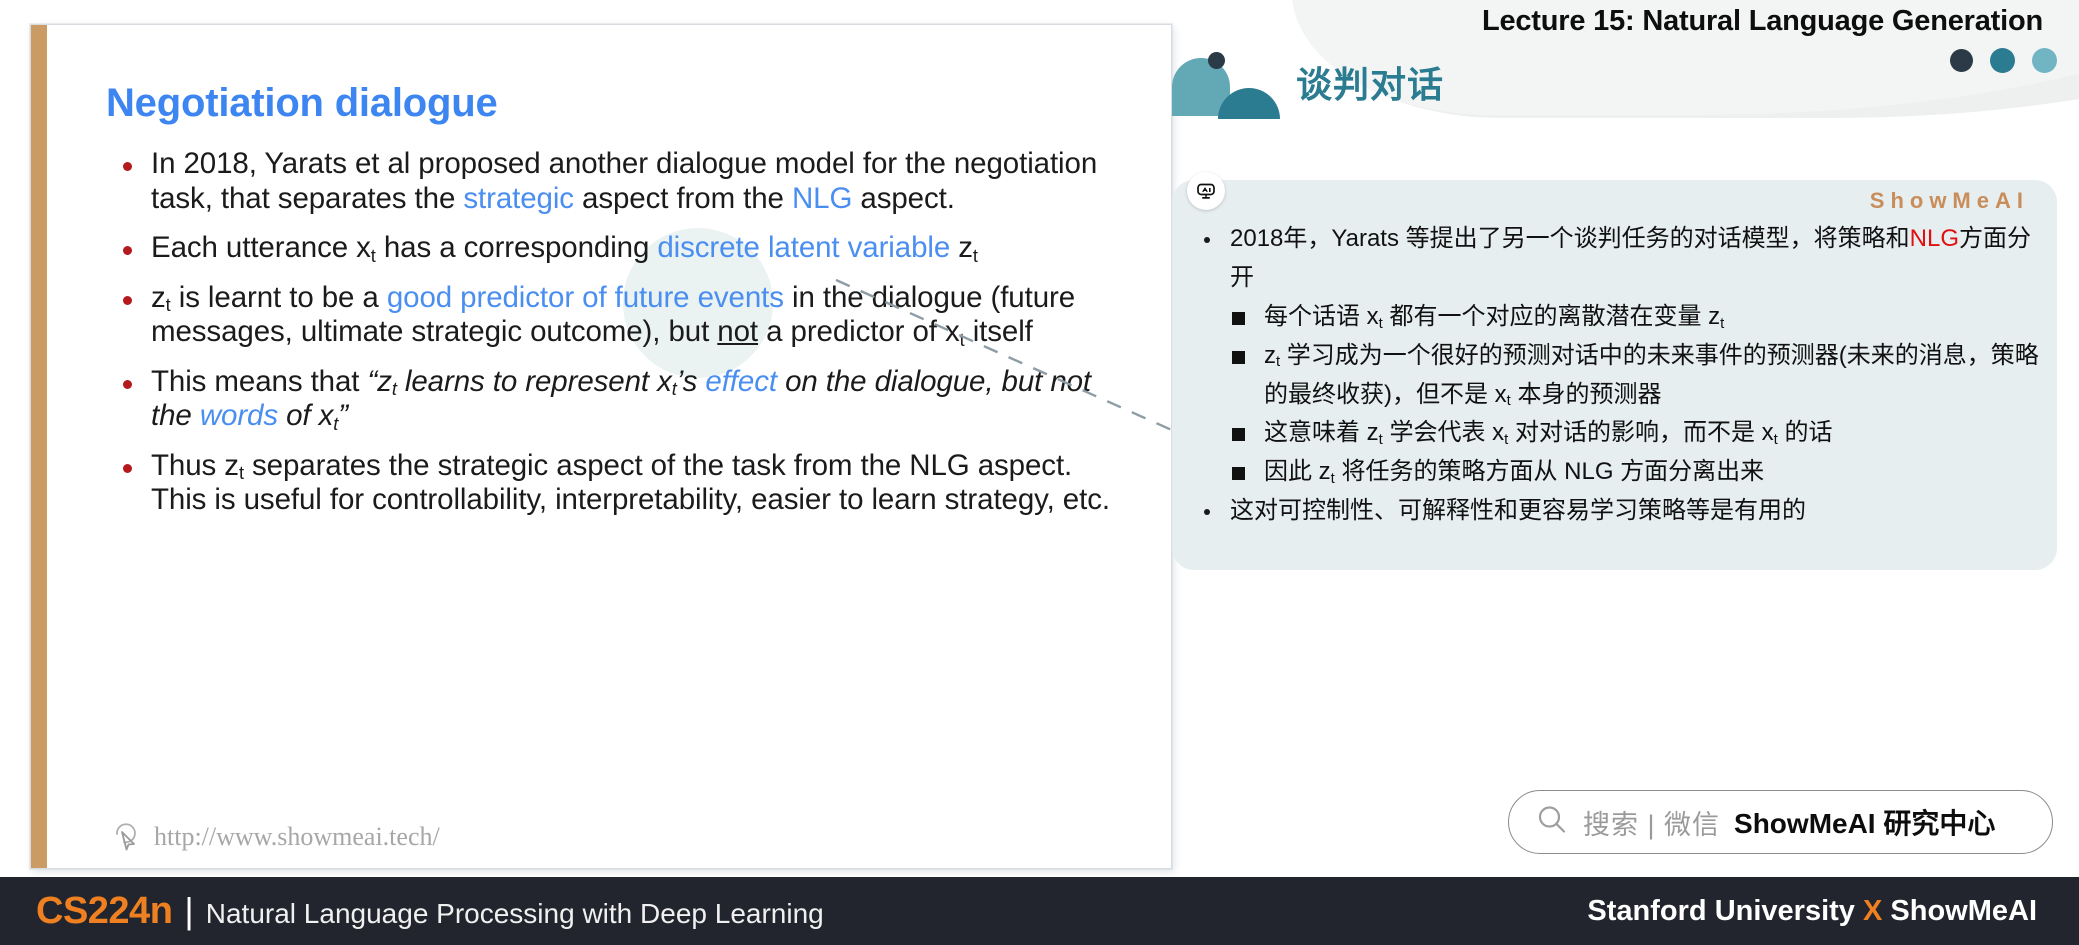 Image resolution: width=2079 pixels, height=945 pixels. Describe the element at coordinates (39, 446) in the screenshot. I see `slide-accent-bar` at that location.